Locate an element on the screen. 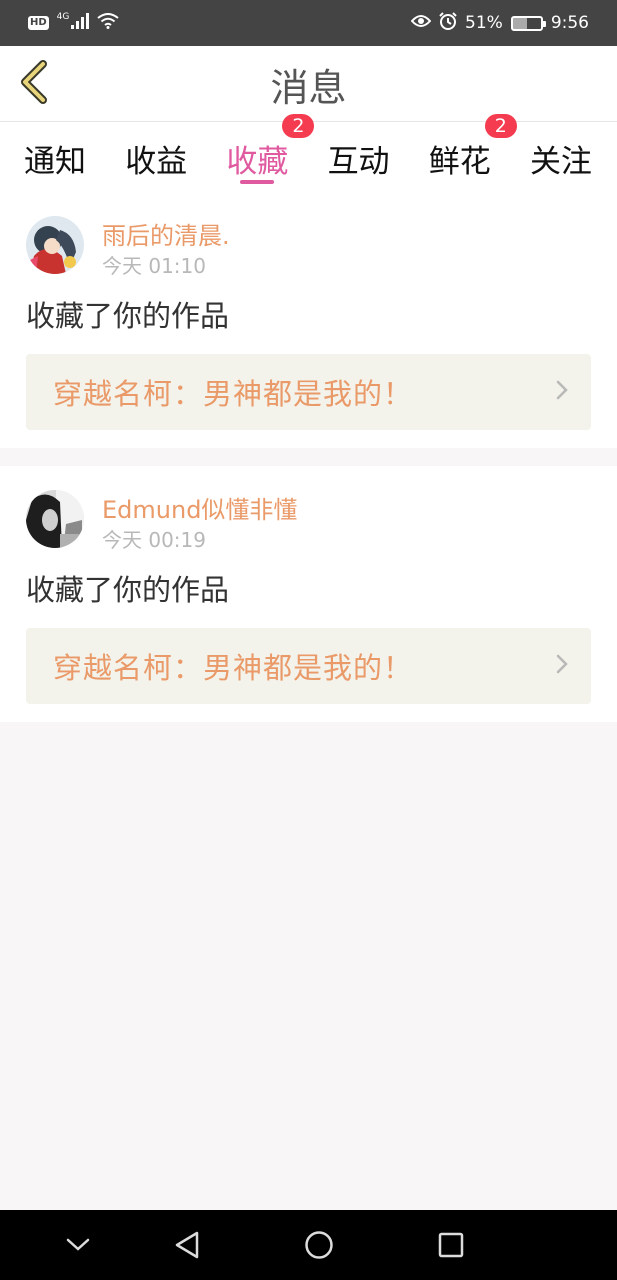 This screenshot has height=1280, width=617. battery-percent: 51% is located at coordinates (484, 23).